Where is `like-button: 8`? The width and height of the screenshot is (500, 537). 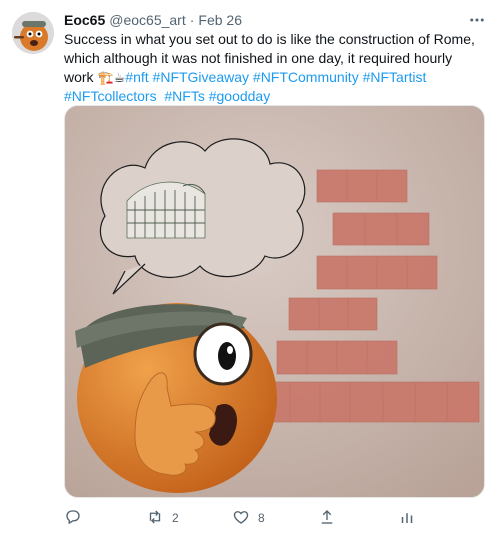
like-button: 8 is located at coordinates (248, 518).